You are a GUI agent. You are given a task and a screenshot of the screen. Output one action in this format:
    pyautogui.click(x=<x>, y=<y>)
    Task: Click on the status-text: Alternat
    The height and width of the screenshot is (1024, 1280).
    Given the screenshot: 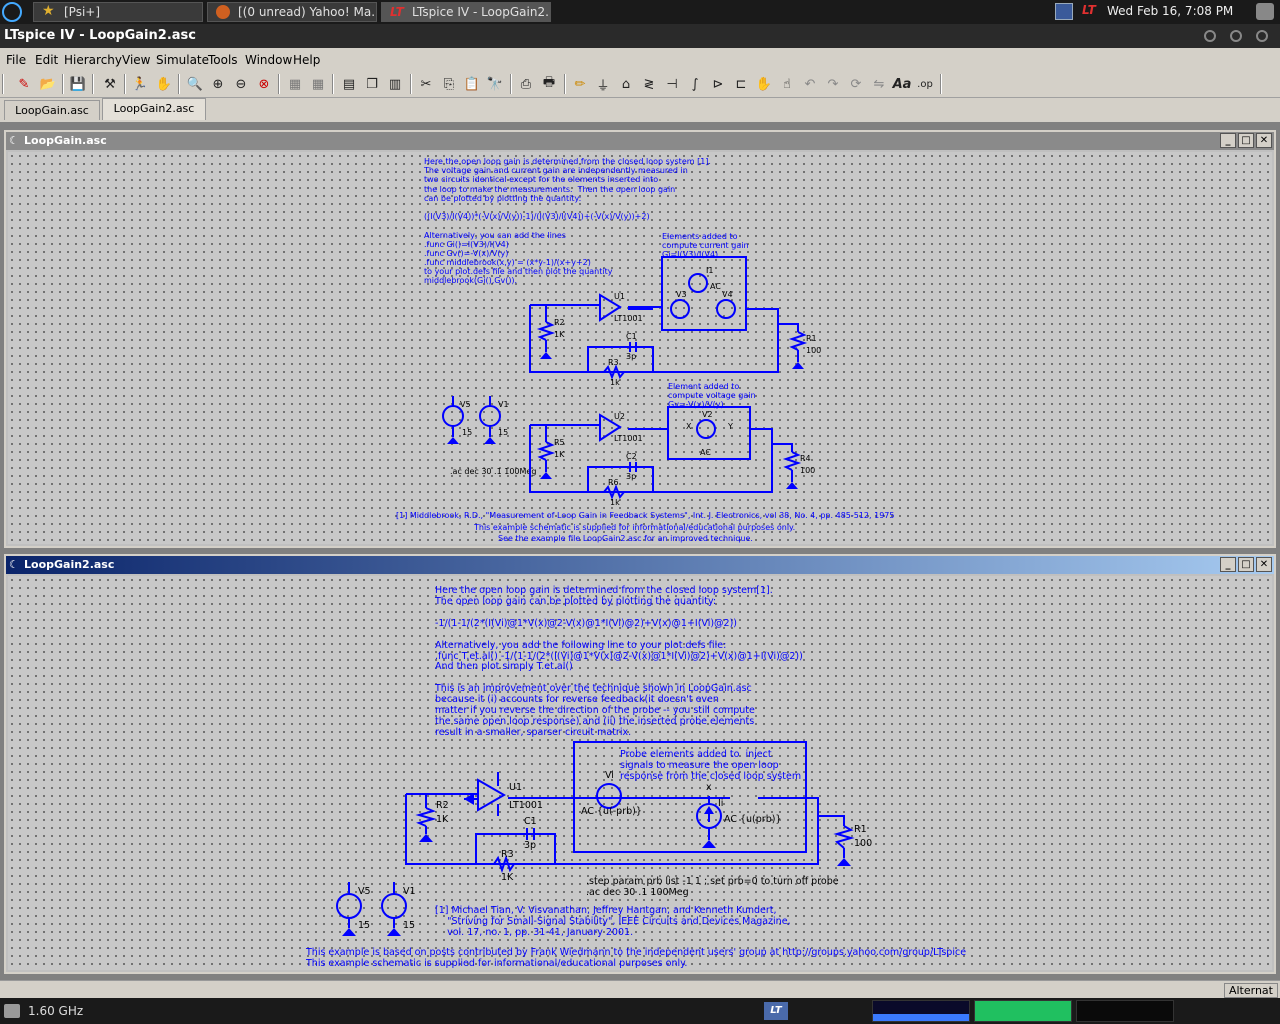 What is the action you would take?
    pyautogui.click(x=1250, y=990)
    